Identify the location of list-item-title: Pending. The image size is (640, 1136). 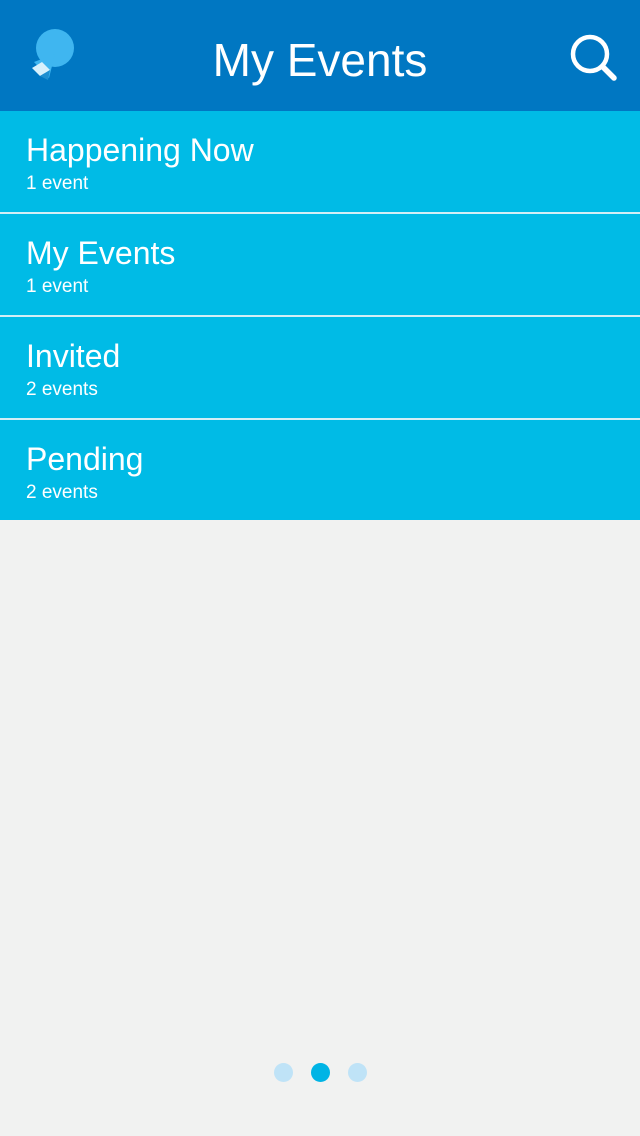
(85, 459).